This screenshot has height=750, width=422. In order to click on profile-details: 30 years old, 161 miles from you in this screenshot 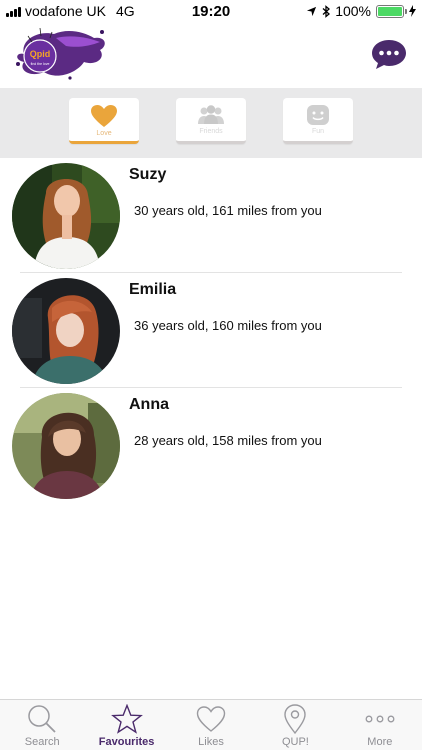, I will do `click(228, 210)`.